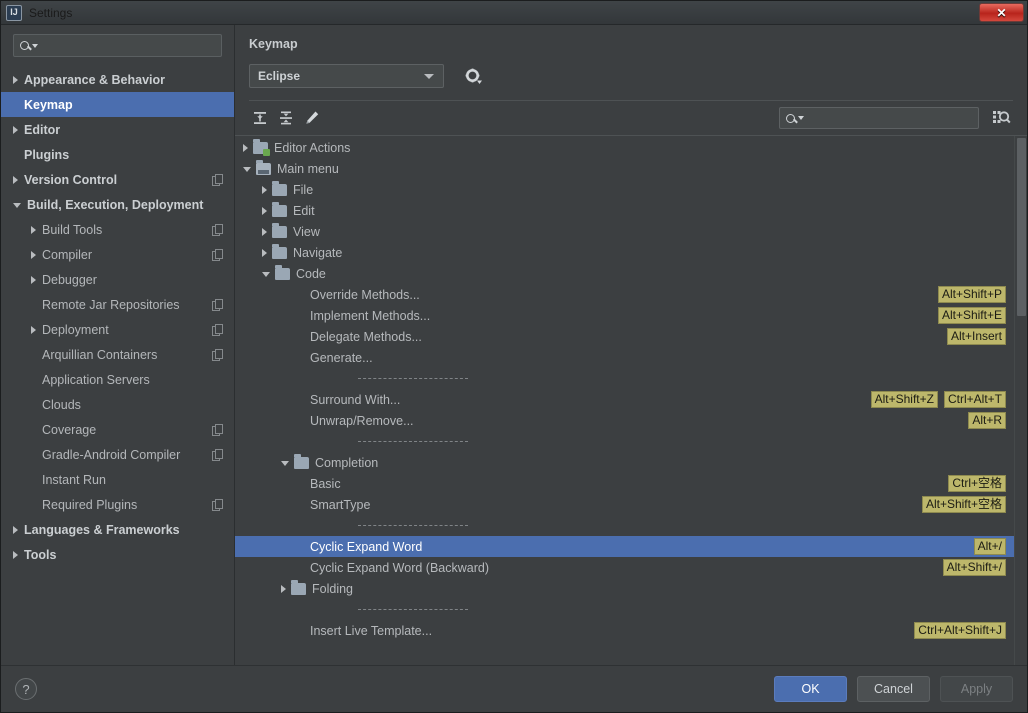 The width and height of the screenshot is (1028, 713). What do you see at coordinates (624, 147) in the screenshot?
I see `keymap-tree-row: Editor Actions` at bounding box center [624, 147].